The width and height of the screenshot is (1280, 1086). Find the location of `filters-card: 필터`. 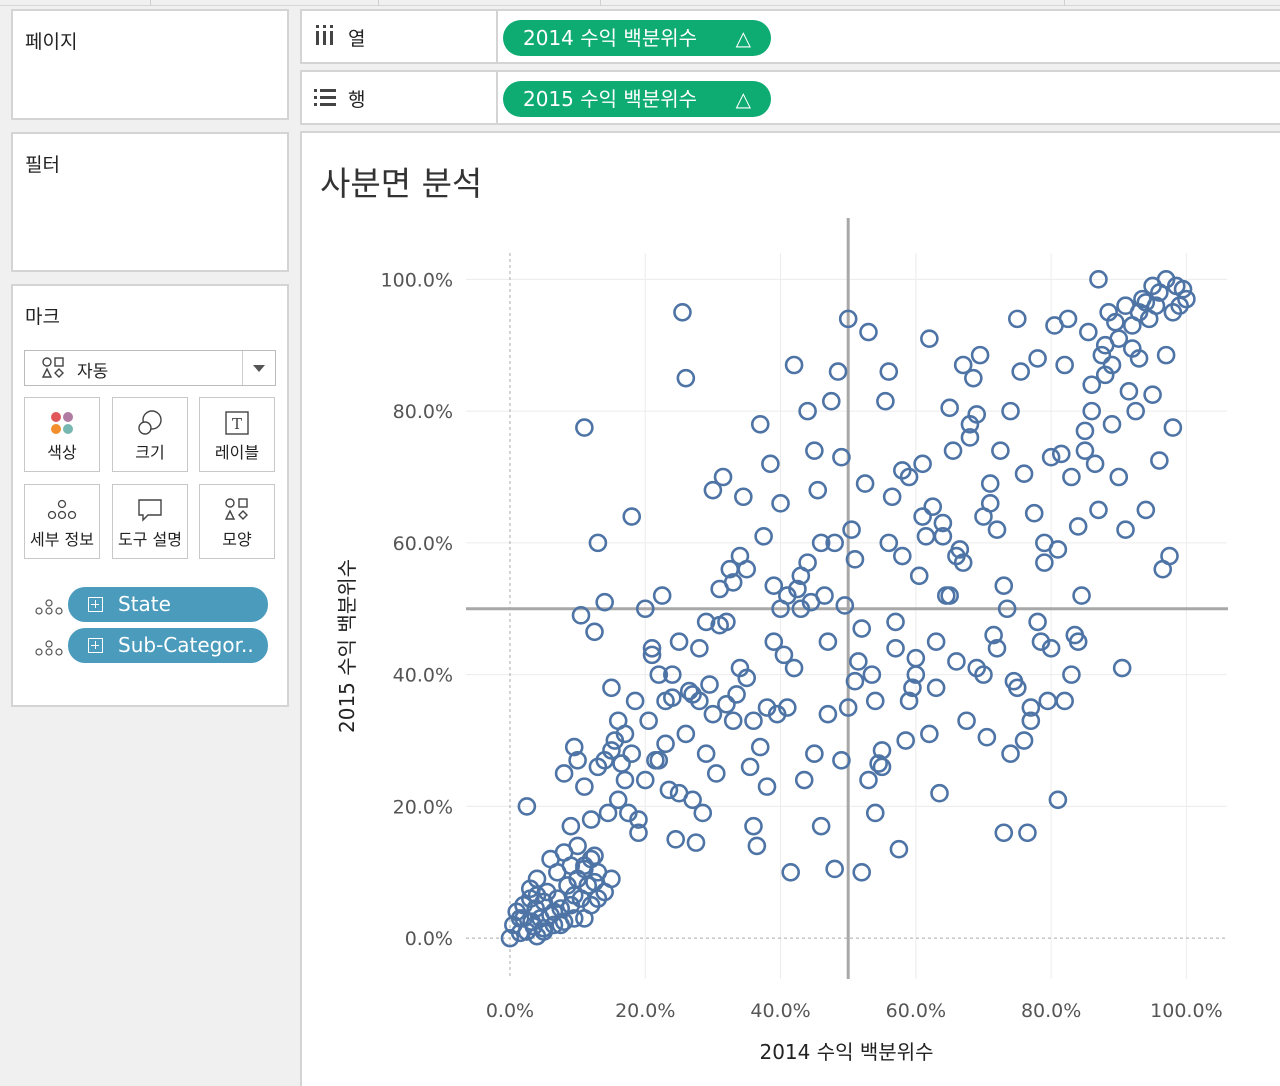

filters-card: 필터 is located at coordinates (150, 202).